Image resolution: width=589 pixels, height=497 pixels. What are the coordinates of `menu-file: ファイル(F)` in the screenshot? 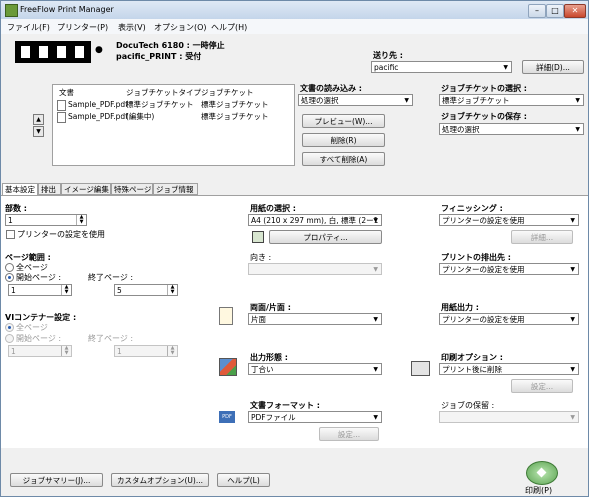 It's located at (28, 27).